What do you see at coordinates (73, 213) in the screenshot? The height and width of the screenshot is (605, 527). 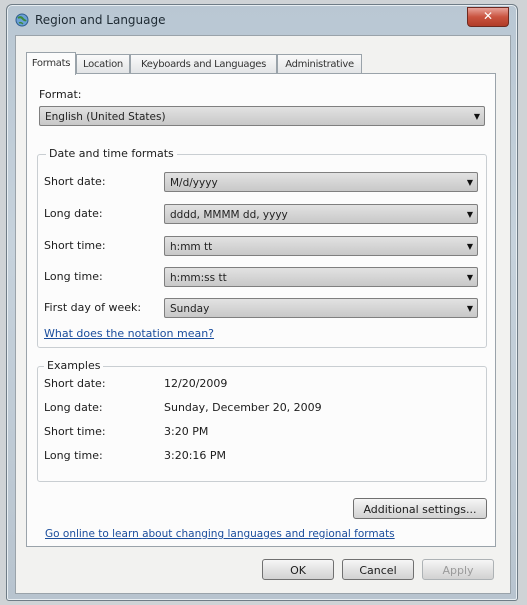 I see `long-date-label: Long date:` at bounding box center [73, 213].